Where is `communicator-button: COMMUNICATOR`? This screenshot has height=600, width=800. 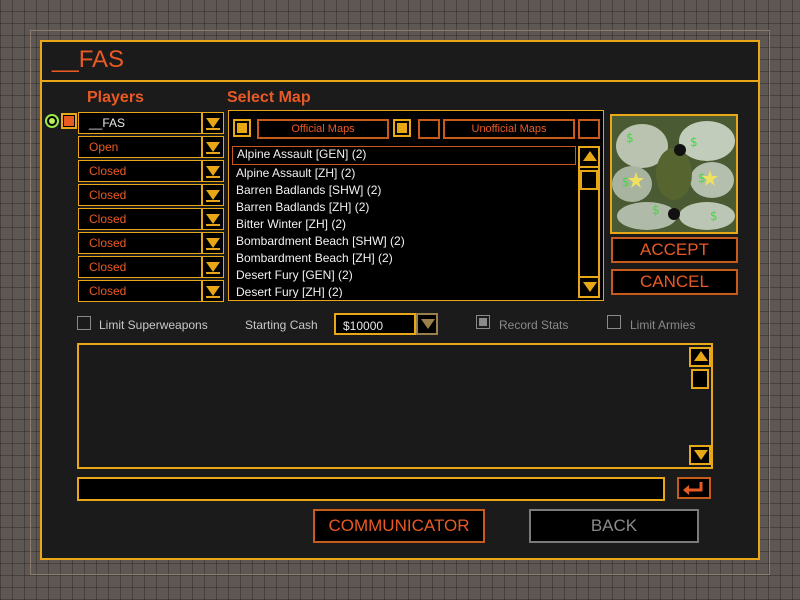 communicator-button: COMMUNICATOR is located at coordinates (399, 526).